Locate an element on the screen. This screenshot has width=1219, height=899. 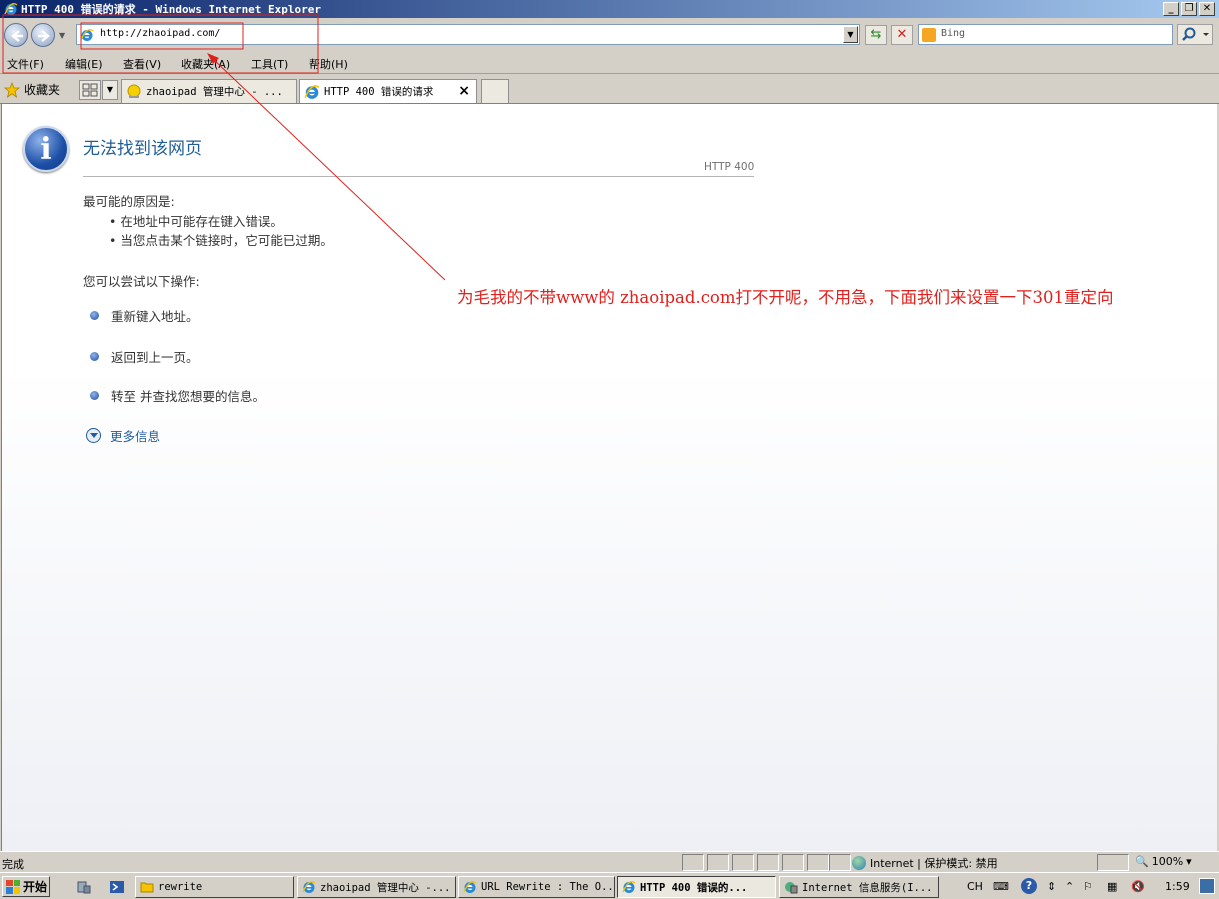
zoom-control: 🔍 100% ▾ is located at coordinates (1163, 861).